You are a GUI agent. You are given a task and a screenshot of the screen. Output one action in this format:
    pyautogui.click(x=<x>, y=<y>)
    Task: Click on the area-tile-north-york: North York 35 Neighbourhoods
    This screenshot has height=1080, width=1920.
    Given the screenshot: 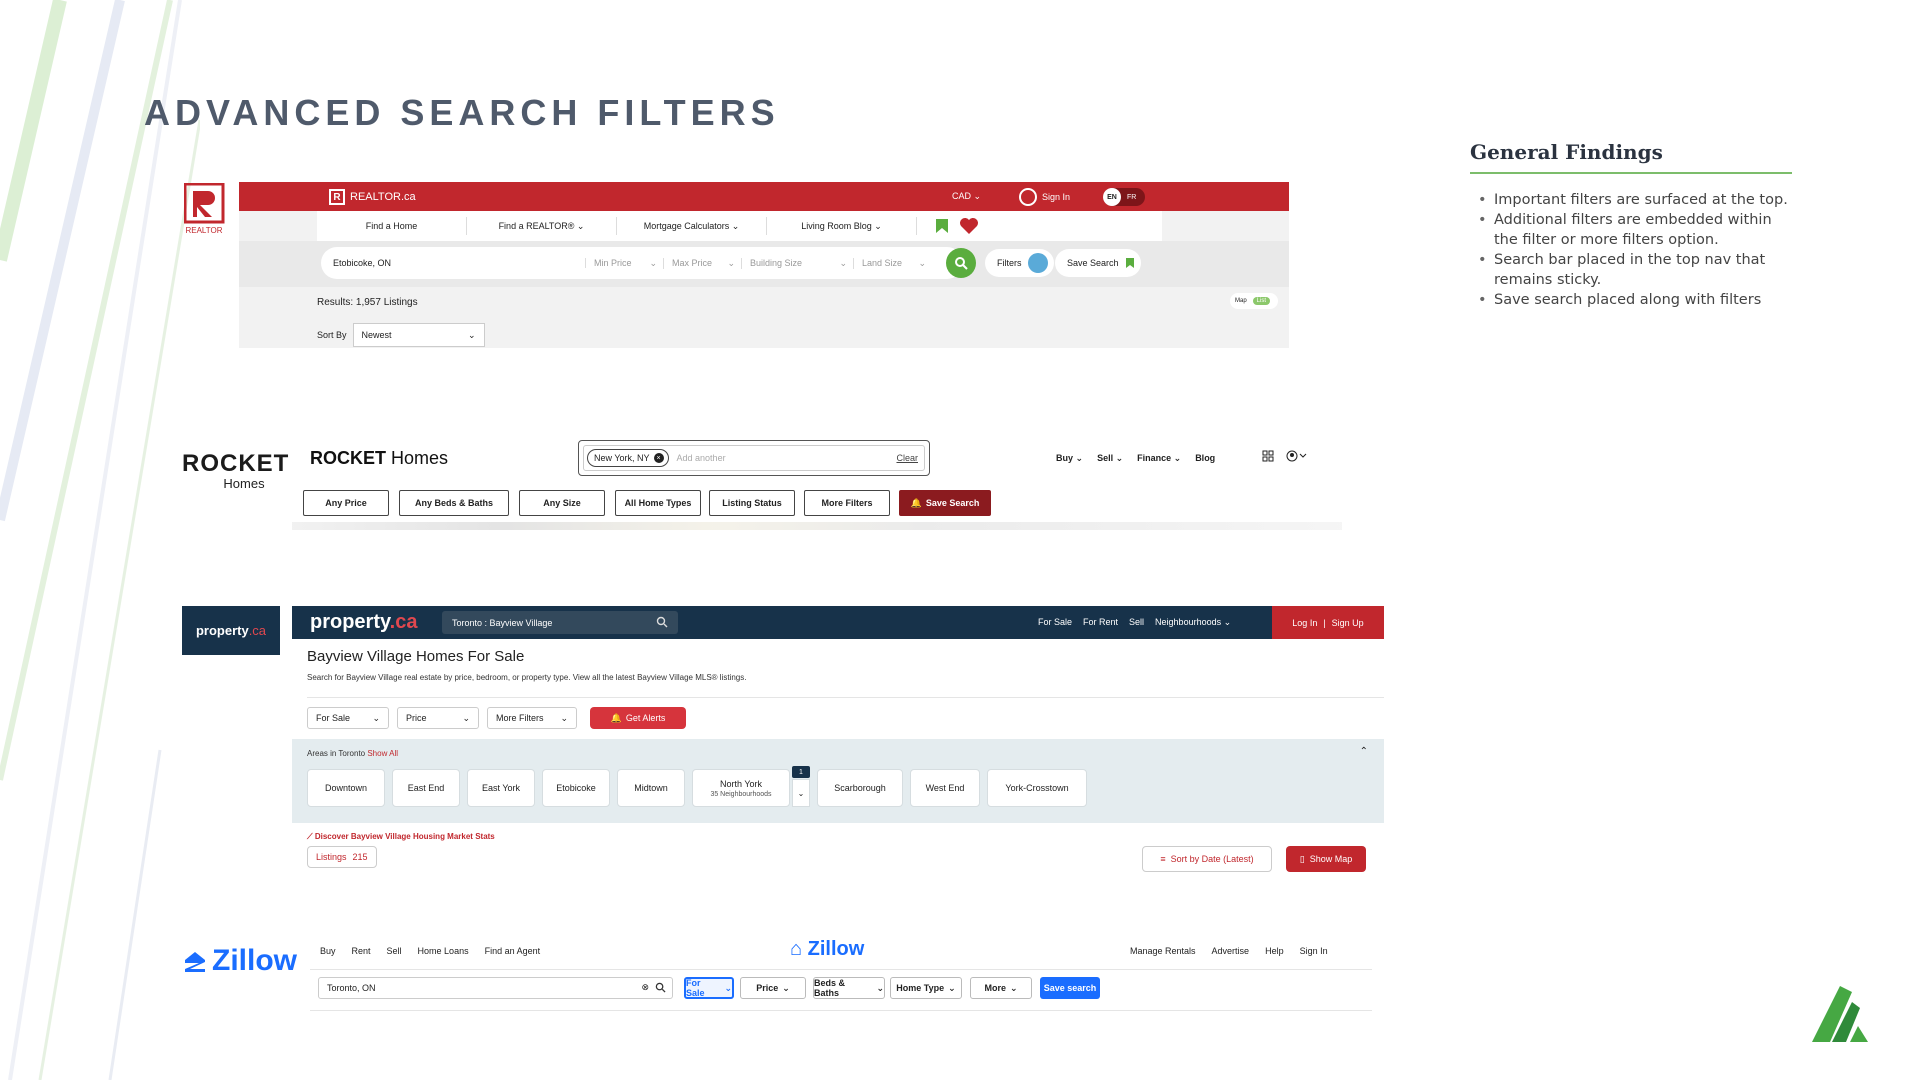 What is the action you would take?
    pyautogui.click(x=741, y=788)
    